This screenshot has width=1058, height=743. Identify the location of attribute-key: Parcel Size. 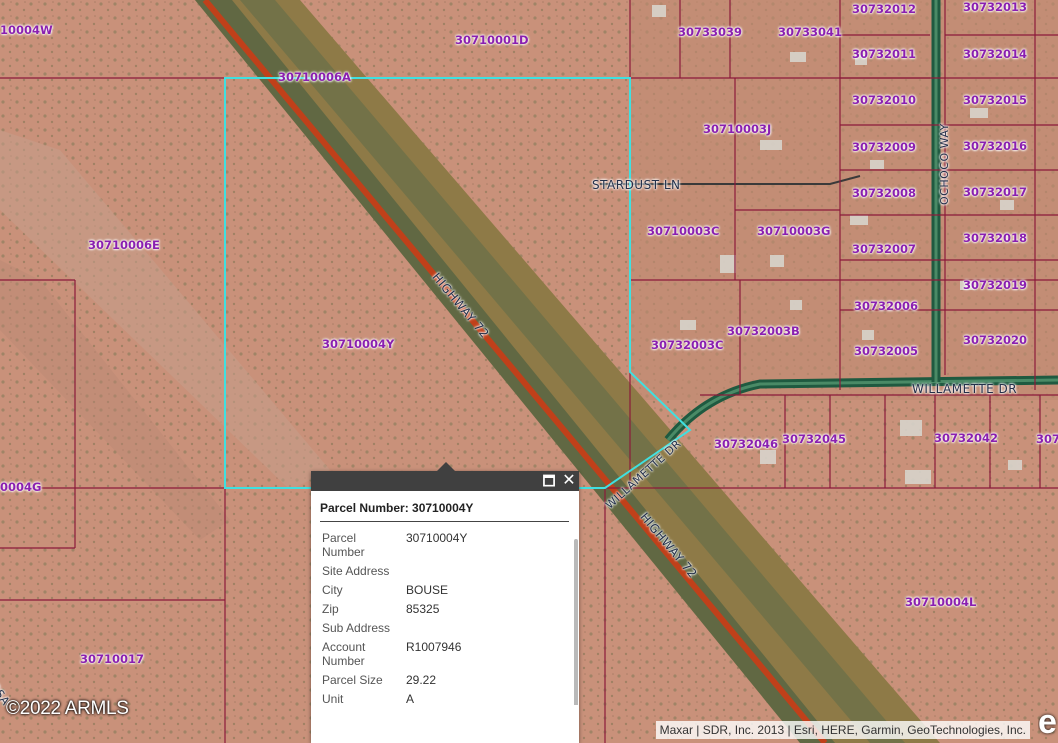
(352, 680).